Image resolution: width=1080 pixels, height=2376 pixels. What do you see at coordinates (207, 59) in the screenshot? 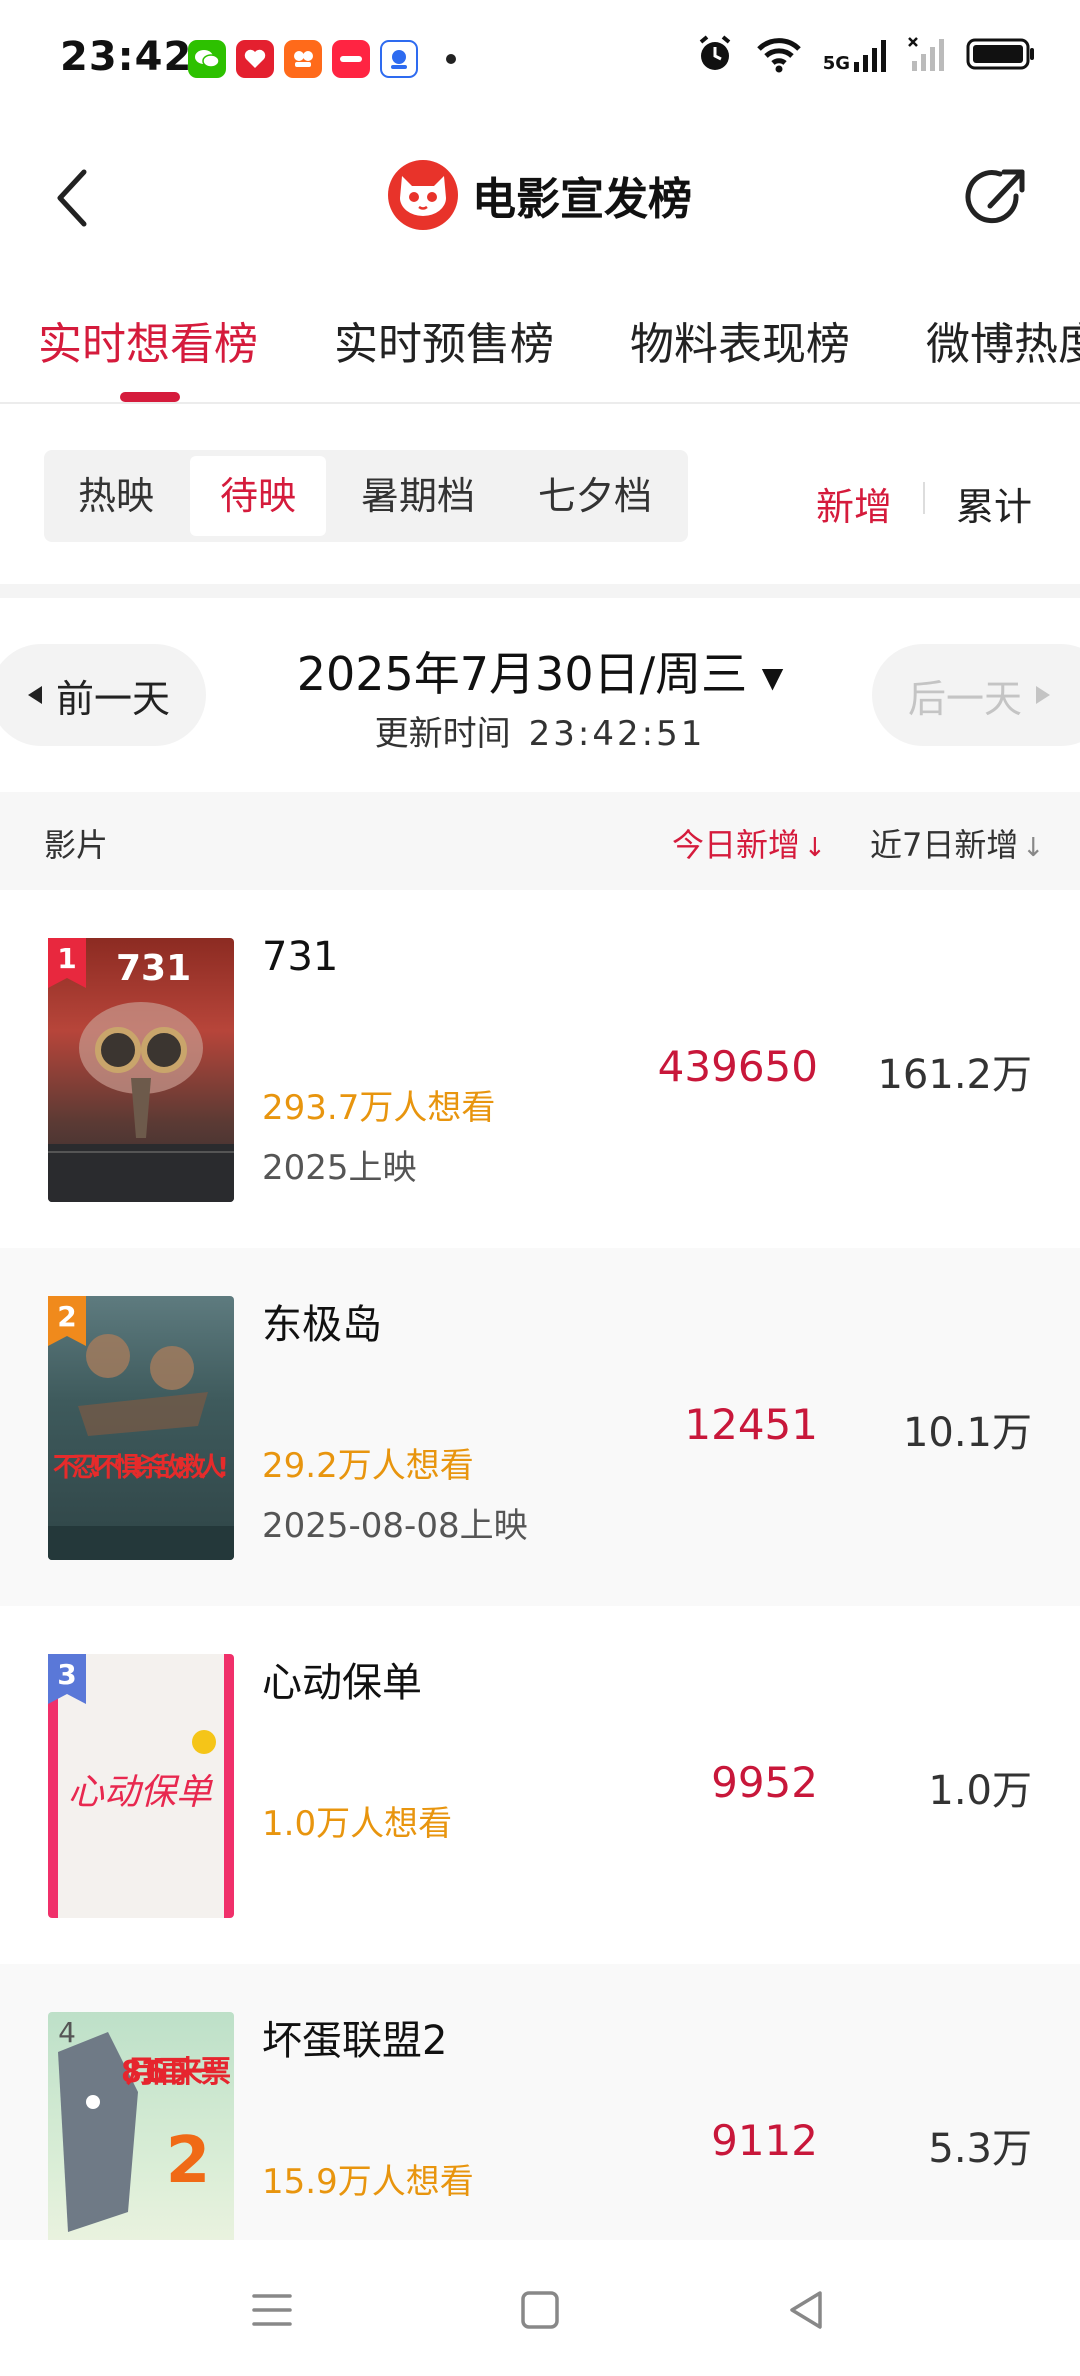
I see `wechat-icon` at bounding box center [207, 59].